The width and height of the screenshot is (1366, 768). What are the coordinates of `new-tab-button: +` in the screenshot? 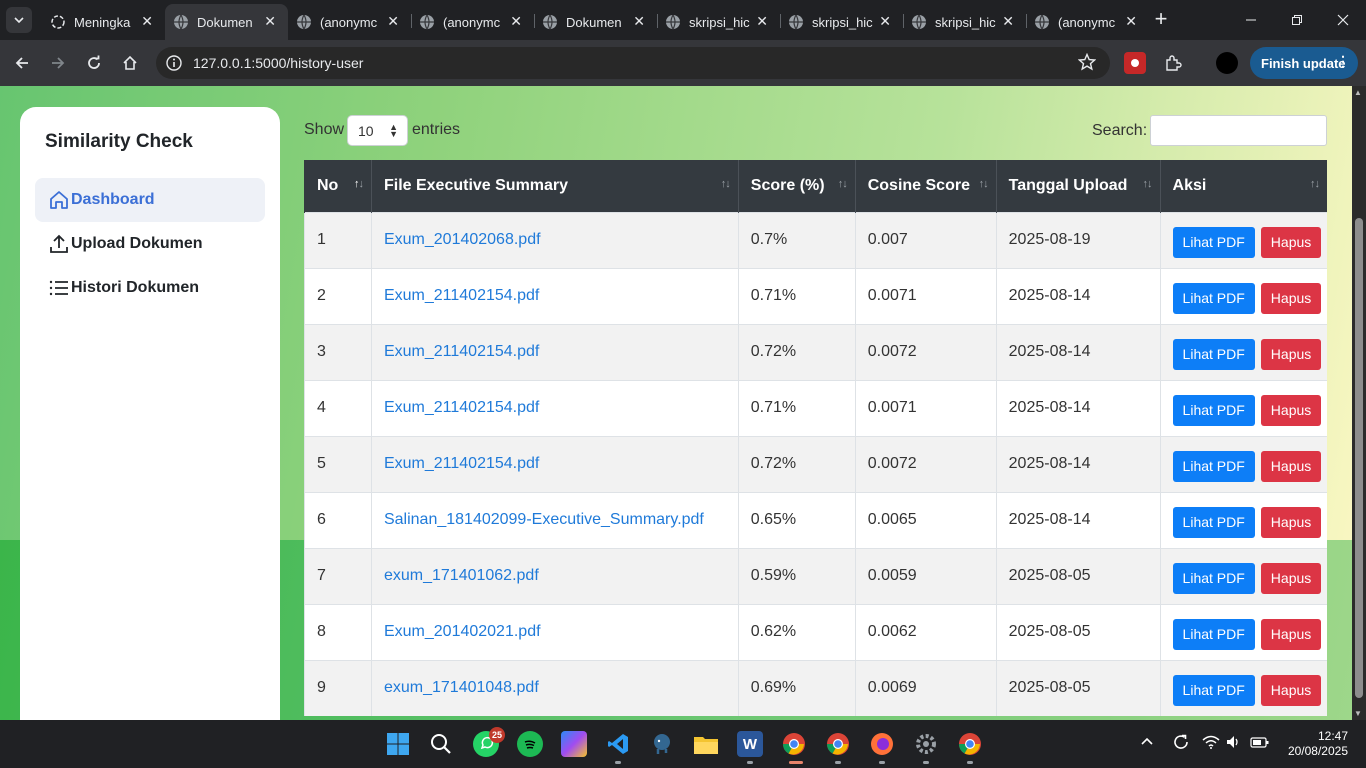 It's located at (1161, 20).